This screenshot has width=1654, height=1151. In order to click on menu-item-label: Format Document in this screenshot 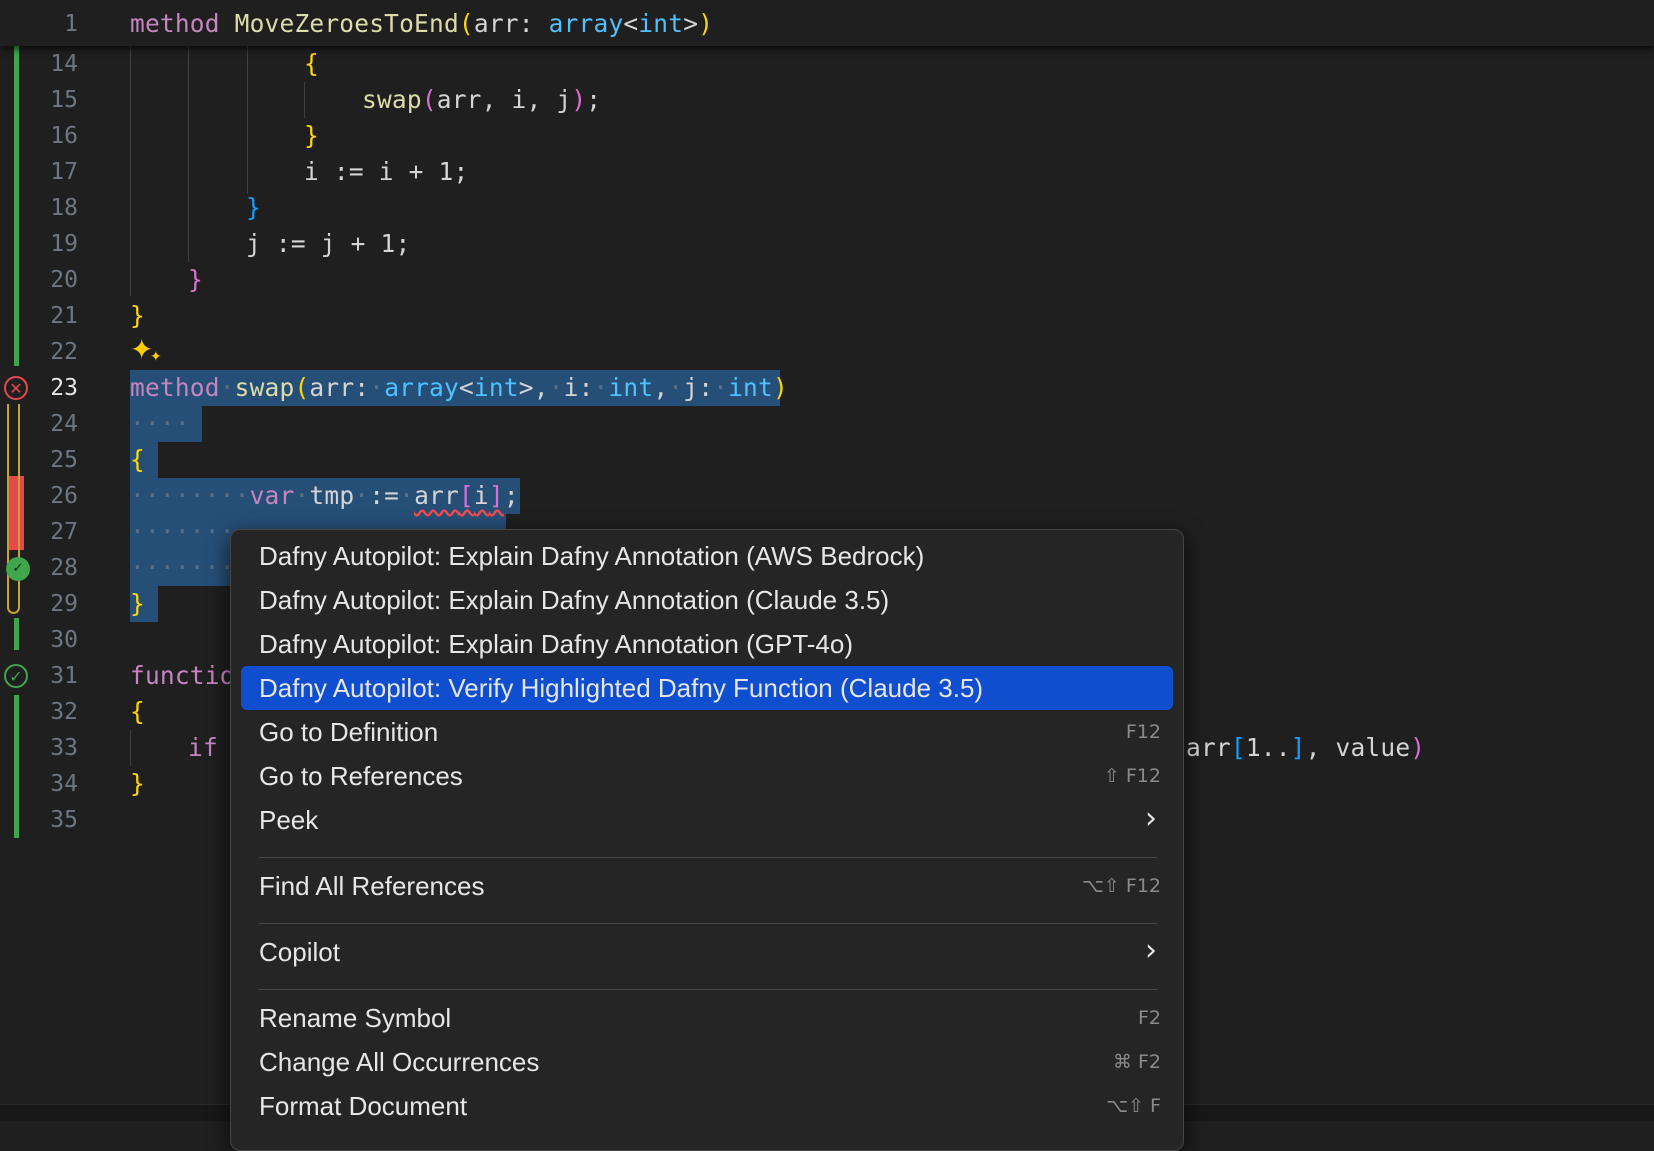, I will do `click(363, 1106)`.